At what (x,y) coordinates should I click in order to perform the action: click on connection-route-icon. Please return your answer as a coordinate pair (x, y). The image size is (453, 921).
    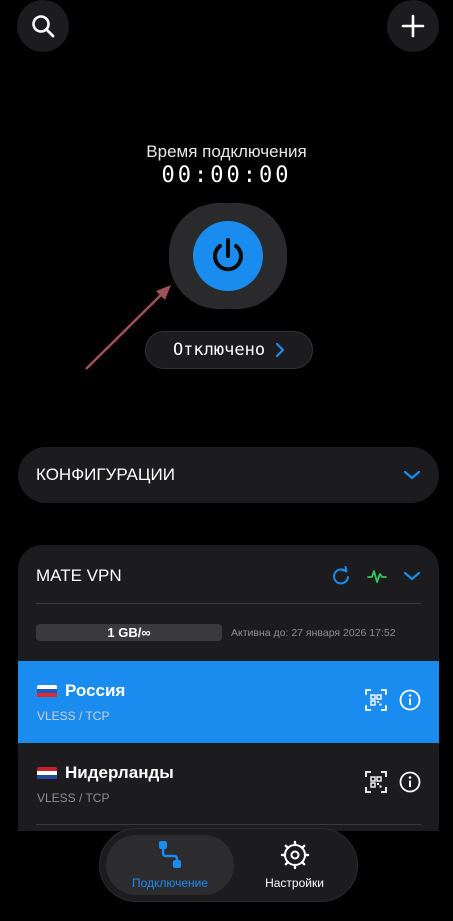
    Looking at the image, I should click on (170, 854).